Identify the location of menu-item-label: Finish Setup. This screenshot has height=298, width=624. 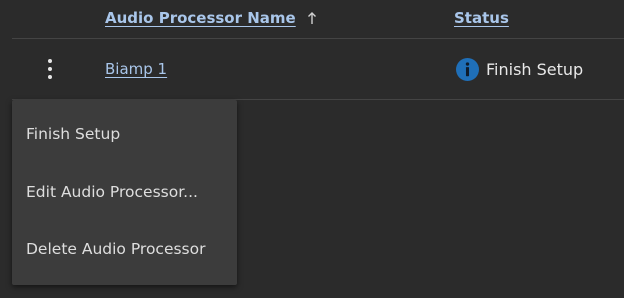
(73, 134).